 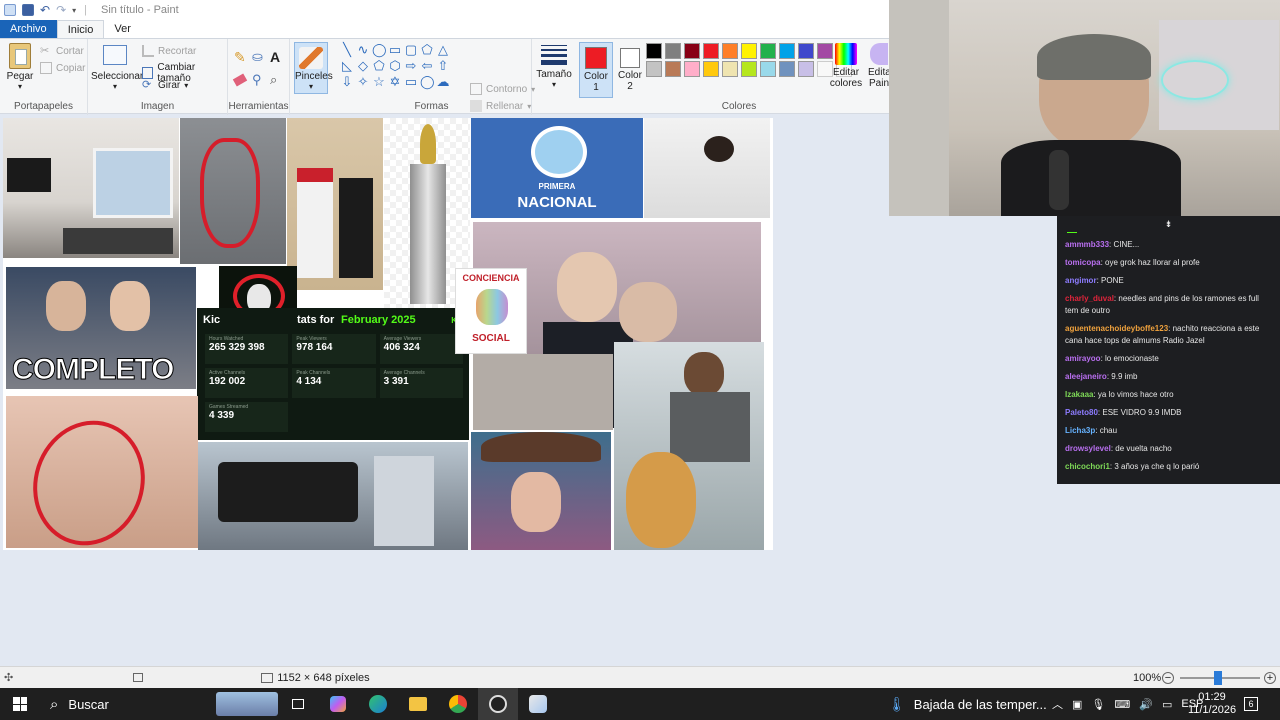 I want to click on line-shape-icon: ╲, so click(x=347, y=50).